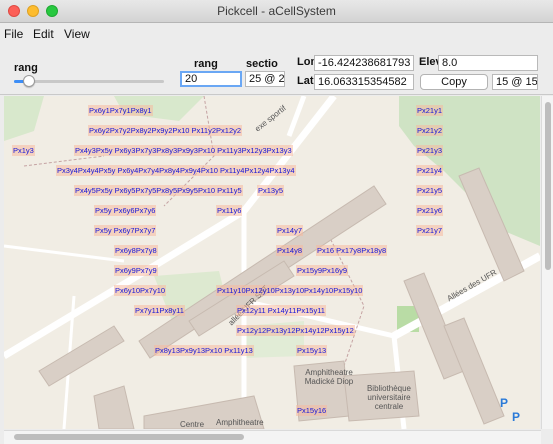 Image resolution: width=553 pixels, height=444 pixels. What do you see at coordinates (13, 34) in the screenshot?
I see `menu-file: File` at bounding box center [13, 34].